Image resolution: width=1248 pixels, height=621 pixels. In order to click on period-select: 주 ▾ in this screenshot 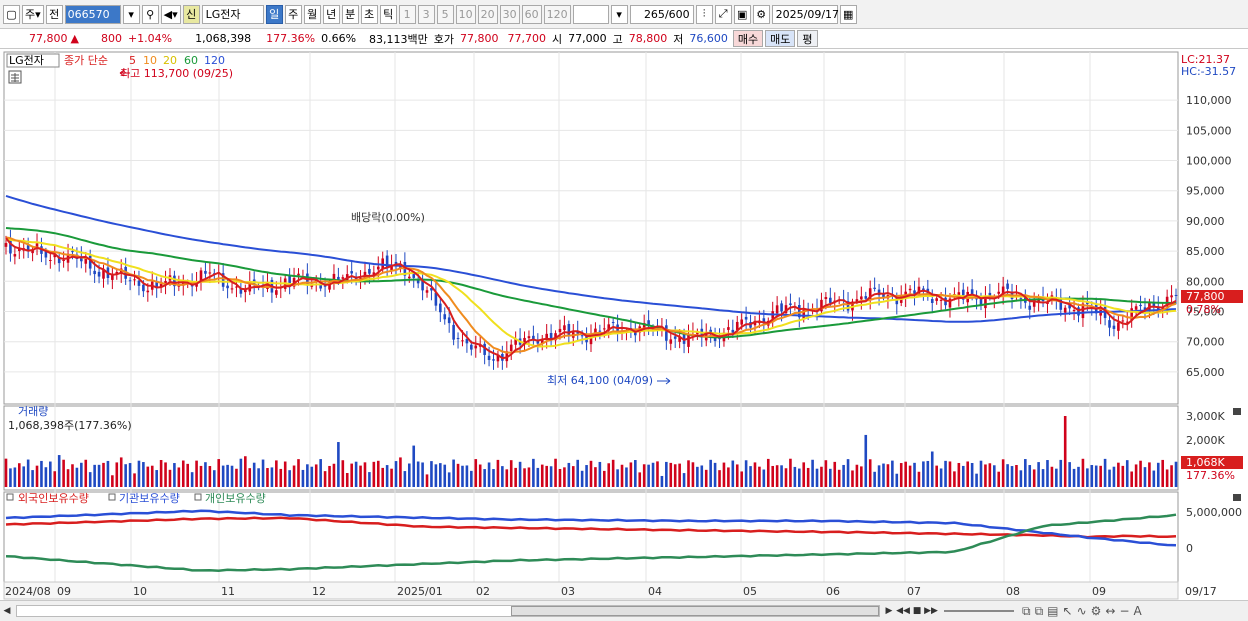, I will do `click(33, 14)`.